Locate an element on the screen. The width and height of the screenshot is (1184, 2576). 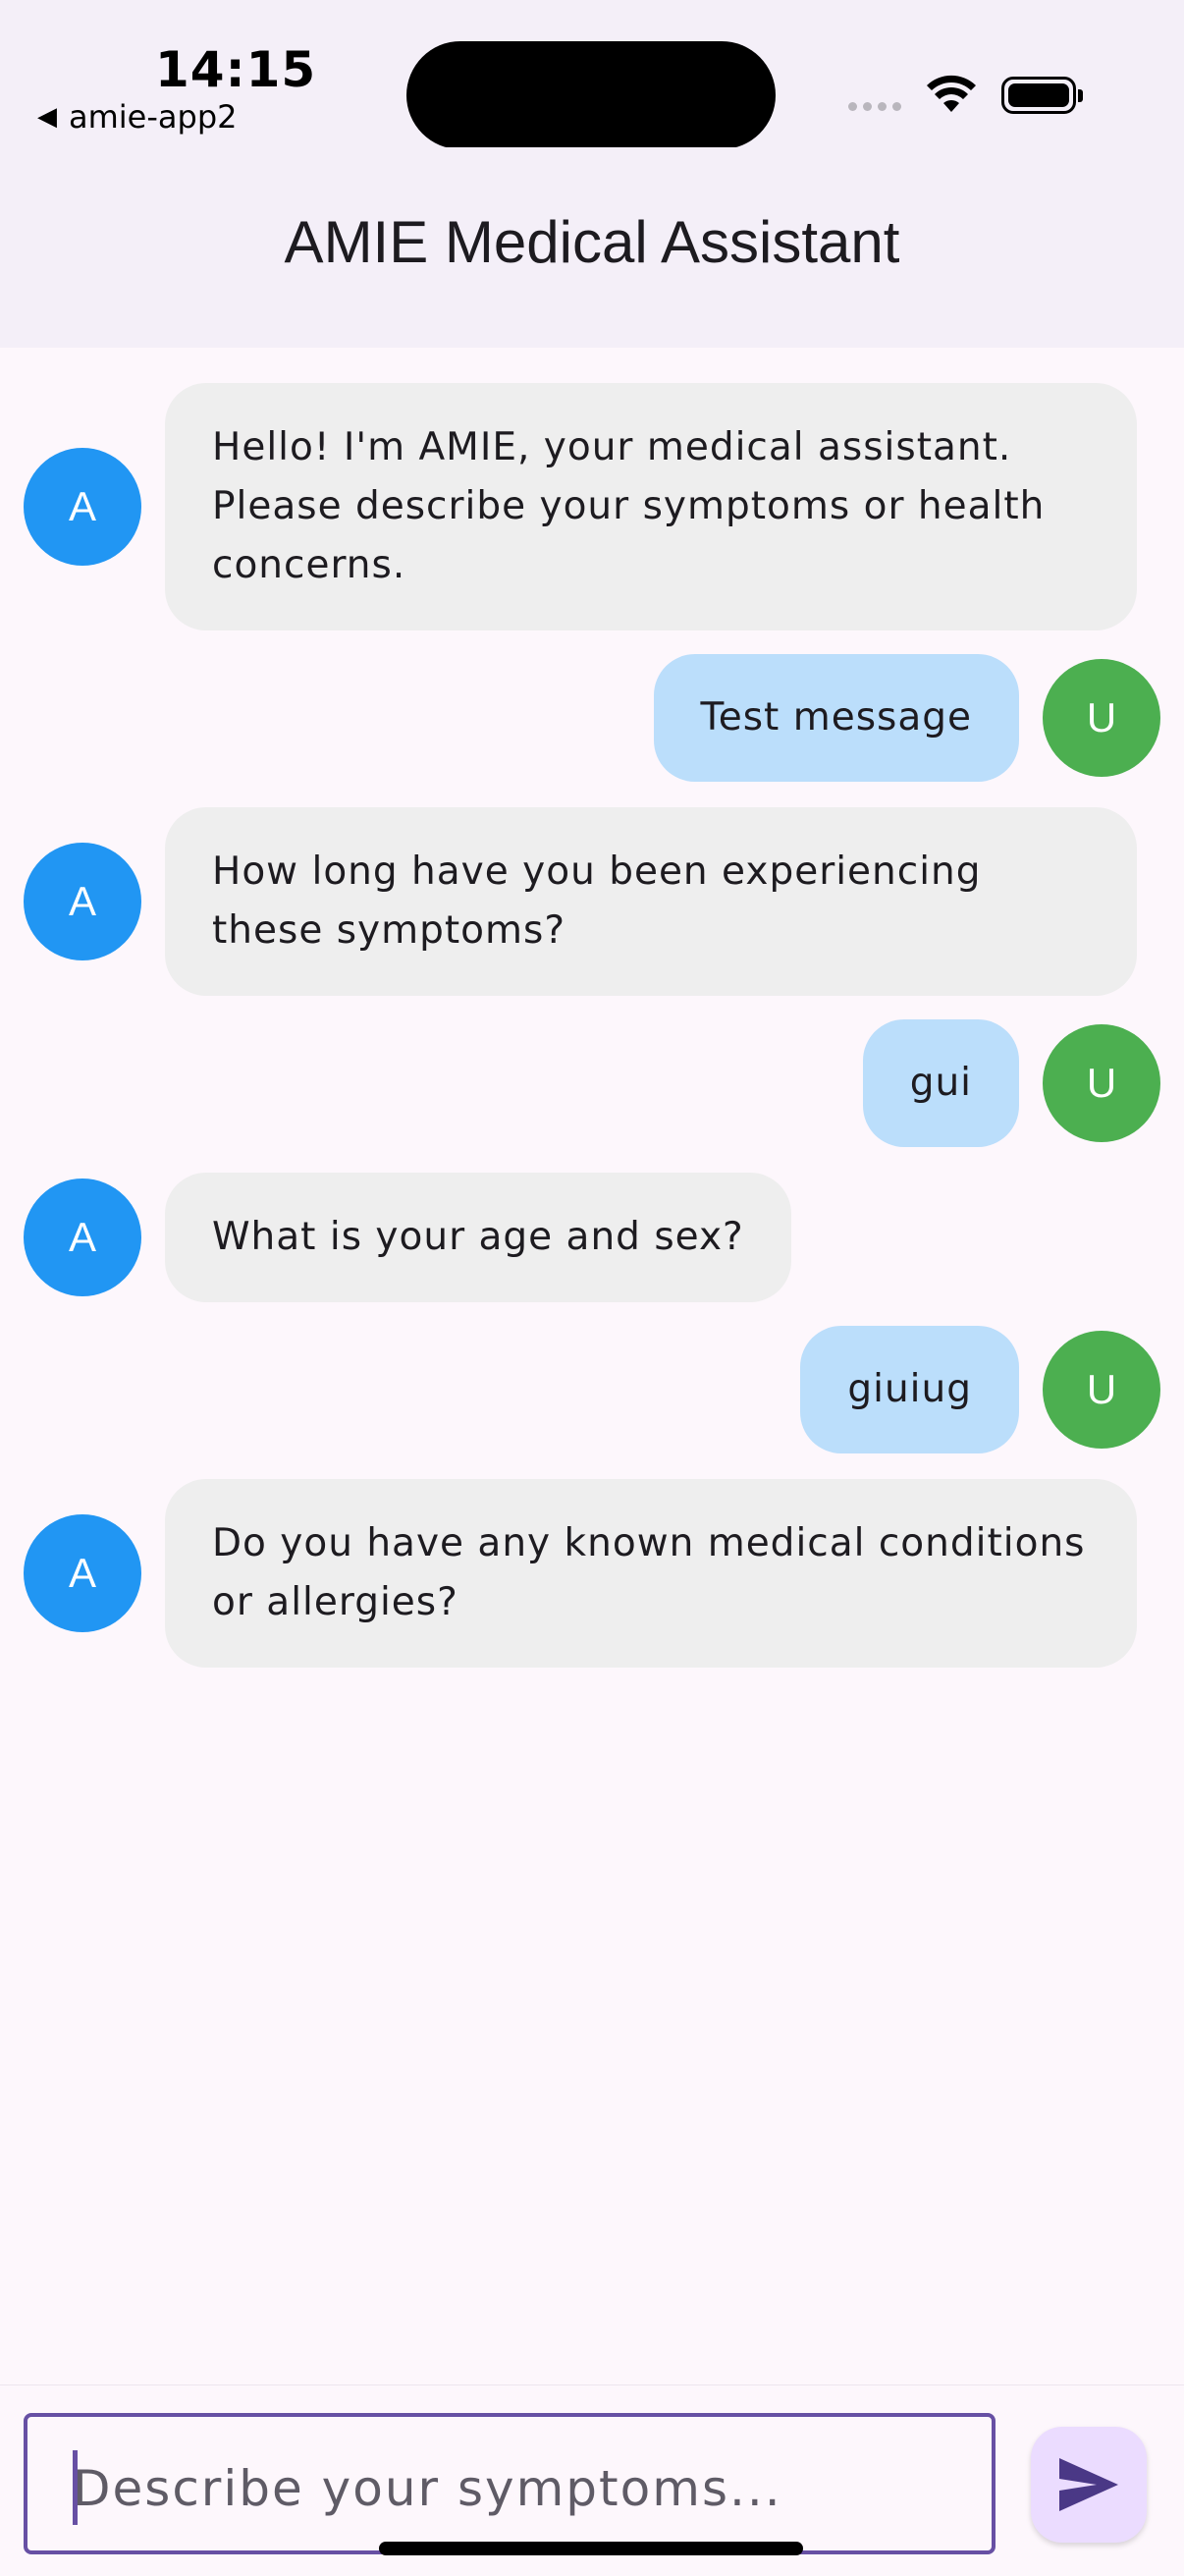
user-message-bubble: giuiug is located at coordinates (910, 1389).